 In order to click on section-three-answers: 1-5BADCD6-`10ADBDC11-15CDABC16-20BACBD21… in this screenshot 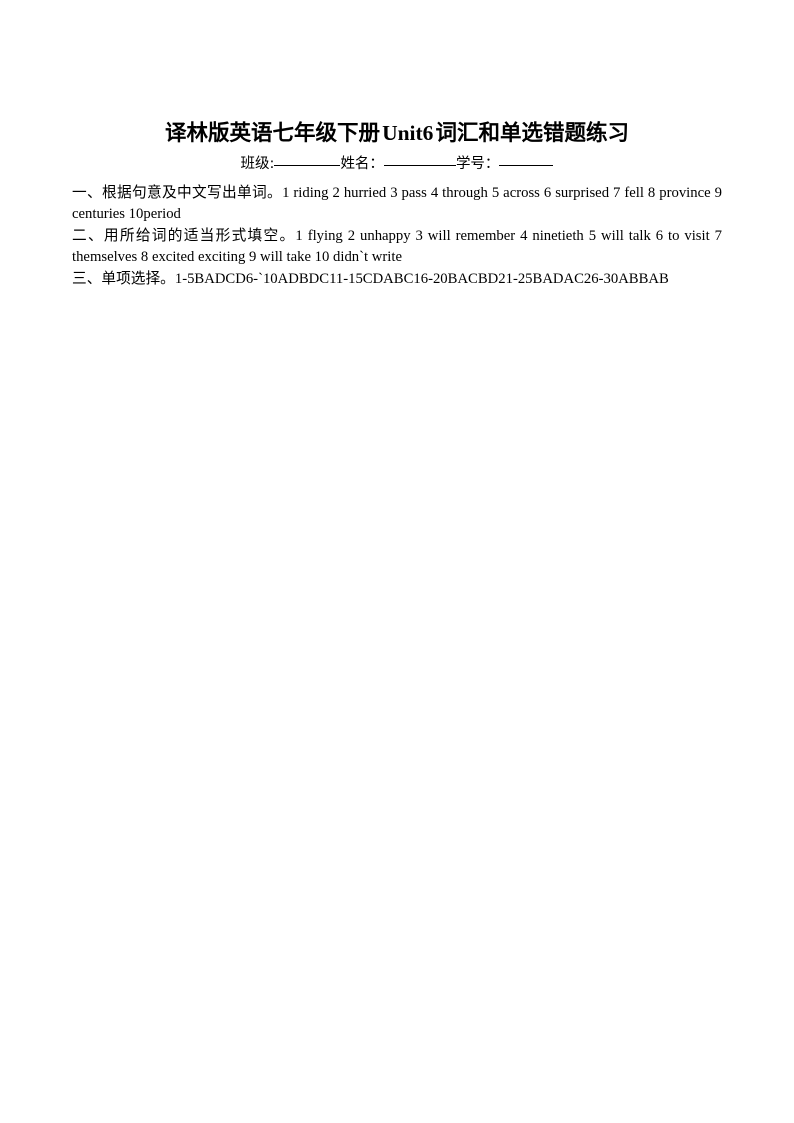, I will do `click(421, 279)`.